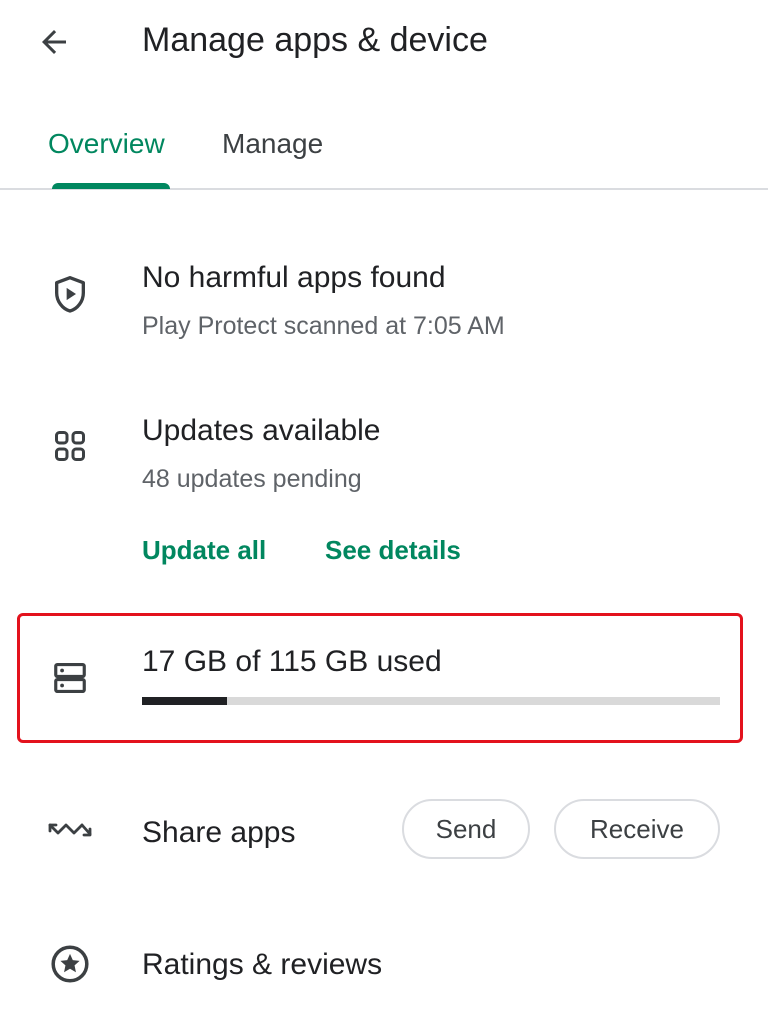  Describe the element at coordinates (111, 186) in the screenshot. I see `tab-indicator` at that location.